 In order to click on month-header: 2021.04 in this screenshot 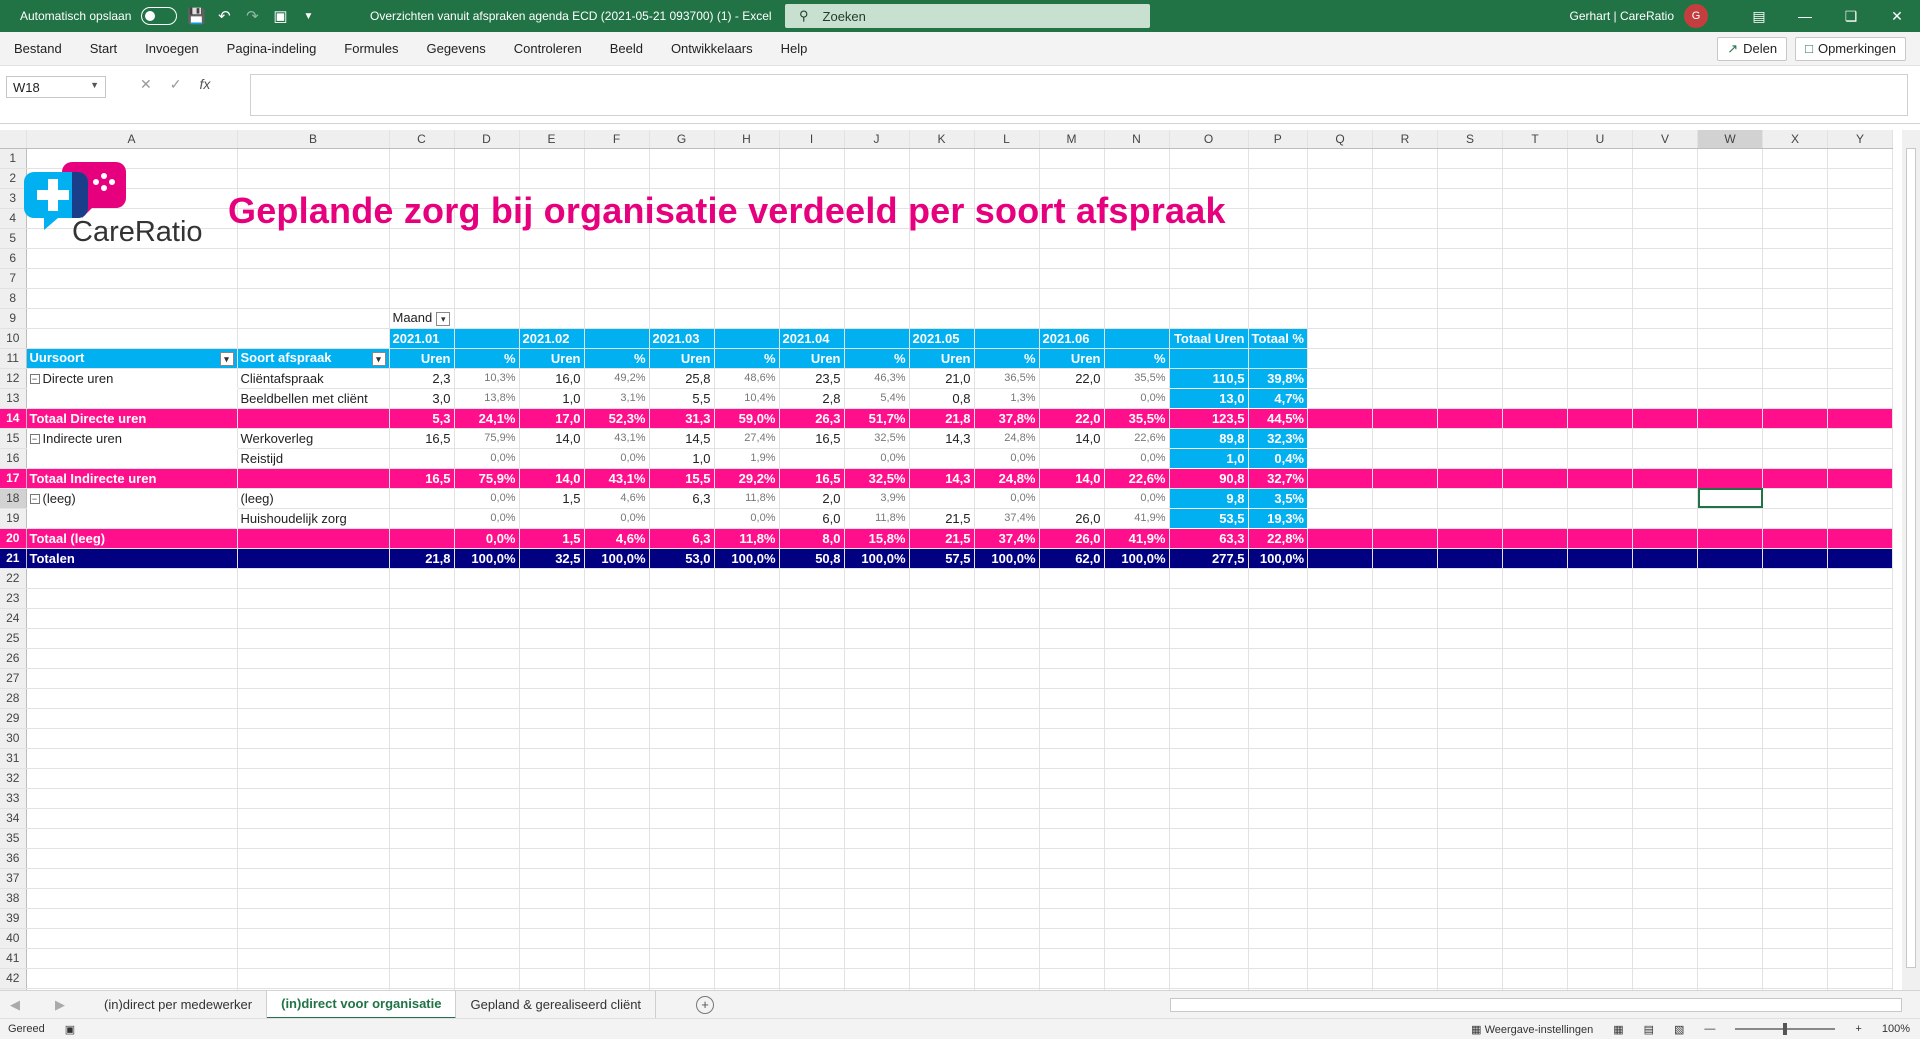, I will do `click(812, 338)`.